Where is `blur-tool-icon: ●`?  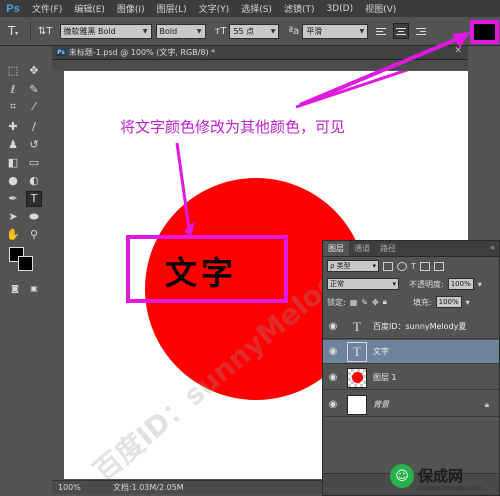 blur-tool-icon: ● is located at coordinates (13, 181).